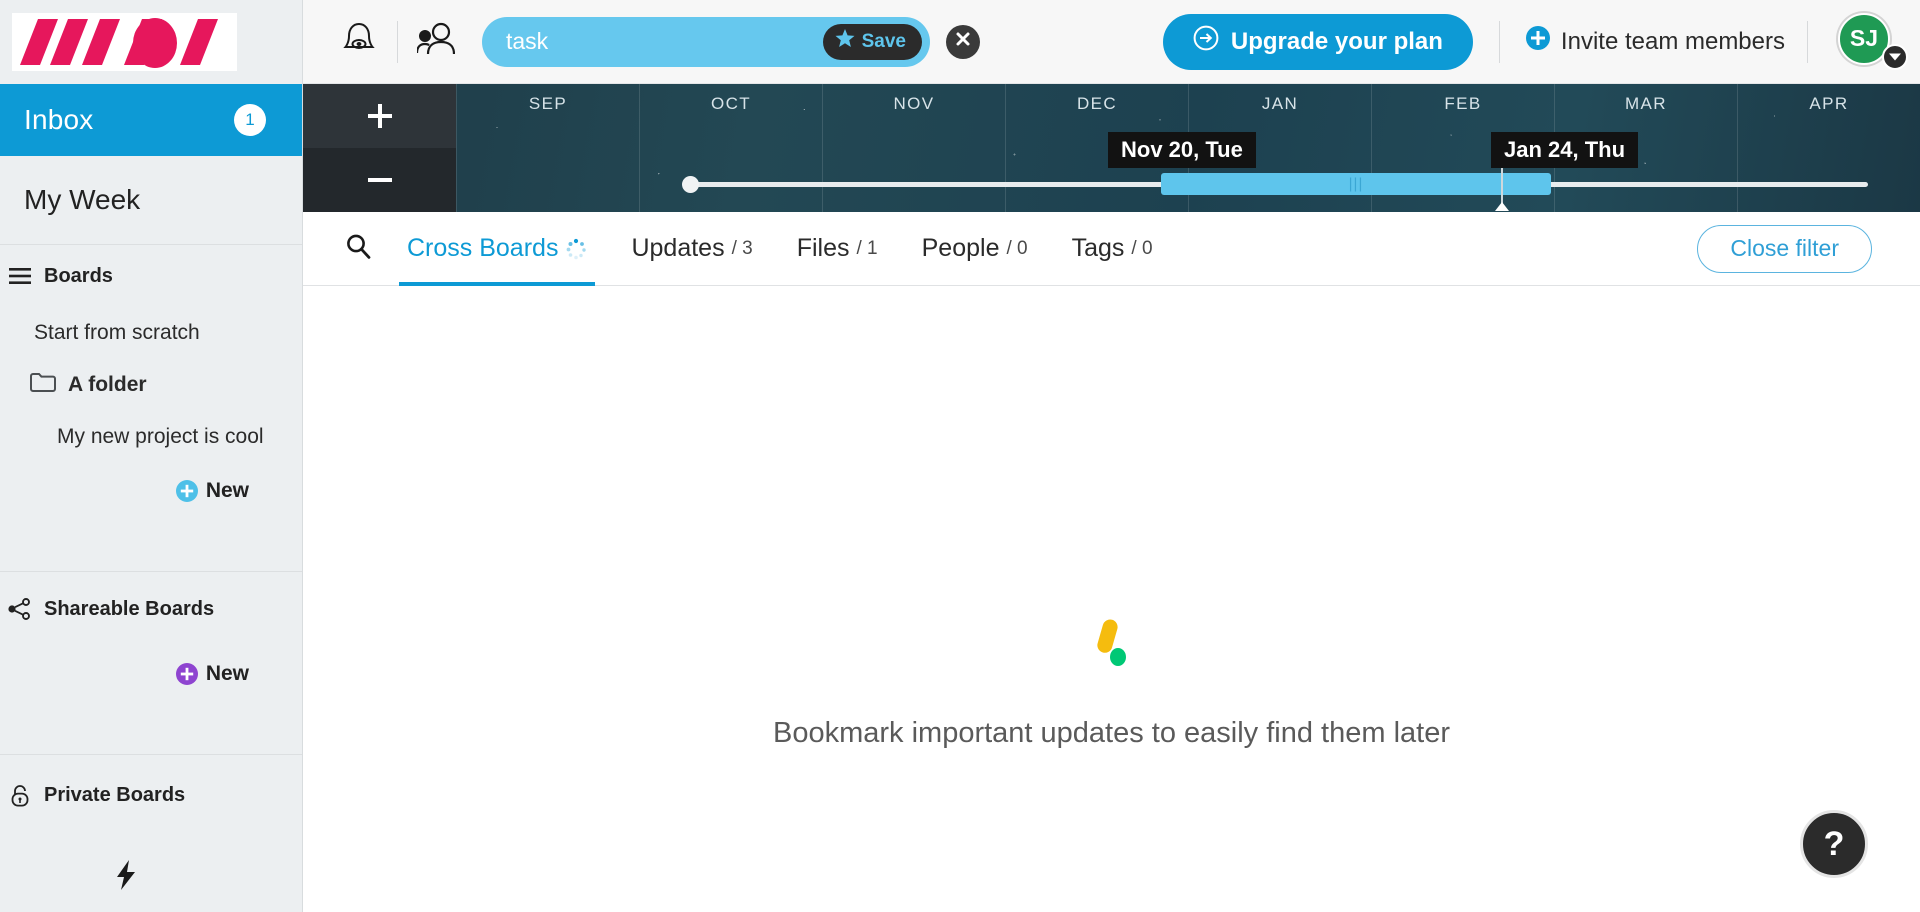 The width and height of the screenshot is (1920, 912). I want to click on search-icon, so click(358, 248).